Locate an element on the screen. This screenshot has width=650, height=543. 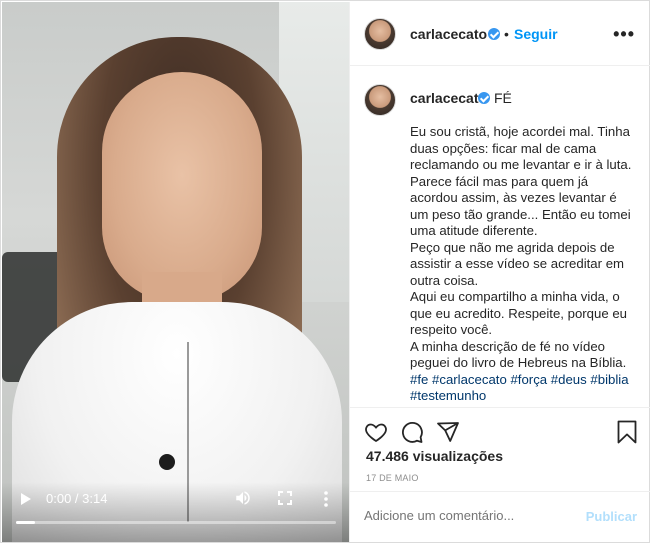
video-lapel-mic is located at coordinates (167, 462).